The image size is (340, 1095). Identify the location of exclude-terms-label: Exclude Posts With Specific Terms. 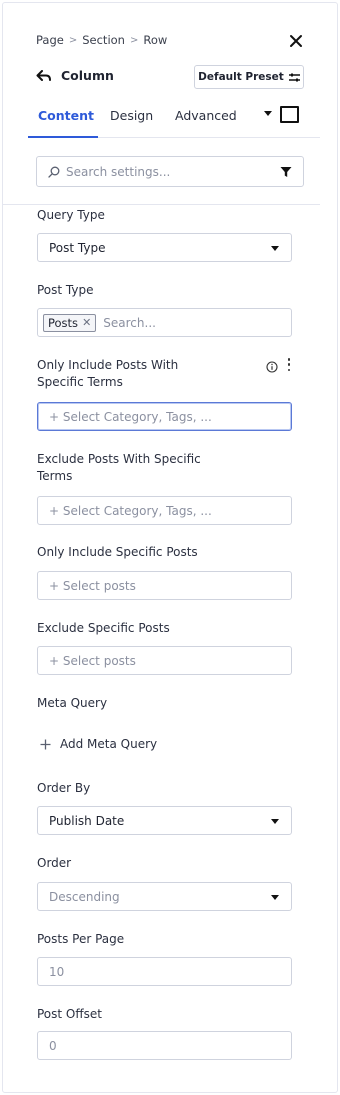
(119, 468).